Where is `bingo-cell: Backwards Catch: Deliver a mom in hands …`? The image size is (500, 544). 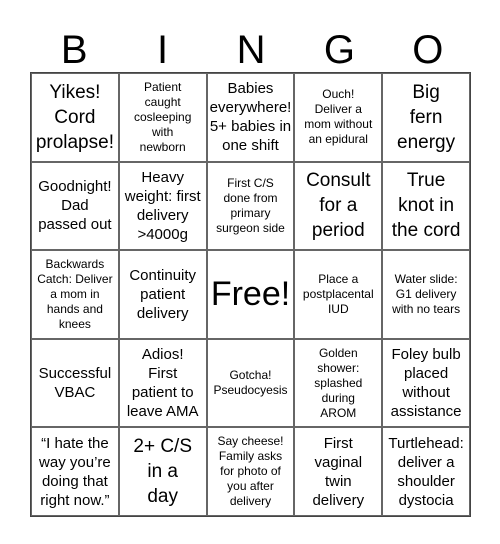 bingo-cell: Backwards Catch: Deliver a mom in hands … is located at coordinates (75, 294).